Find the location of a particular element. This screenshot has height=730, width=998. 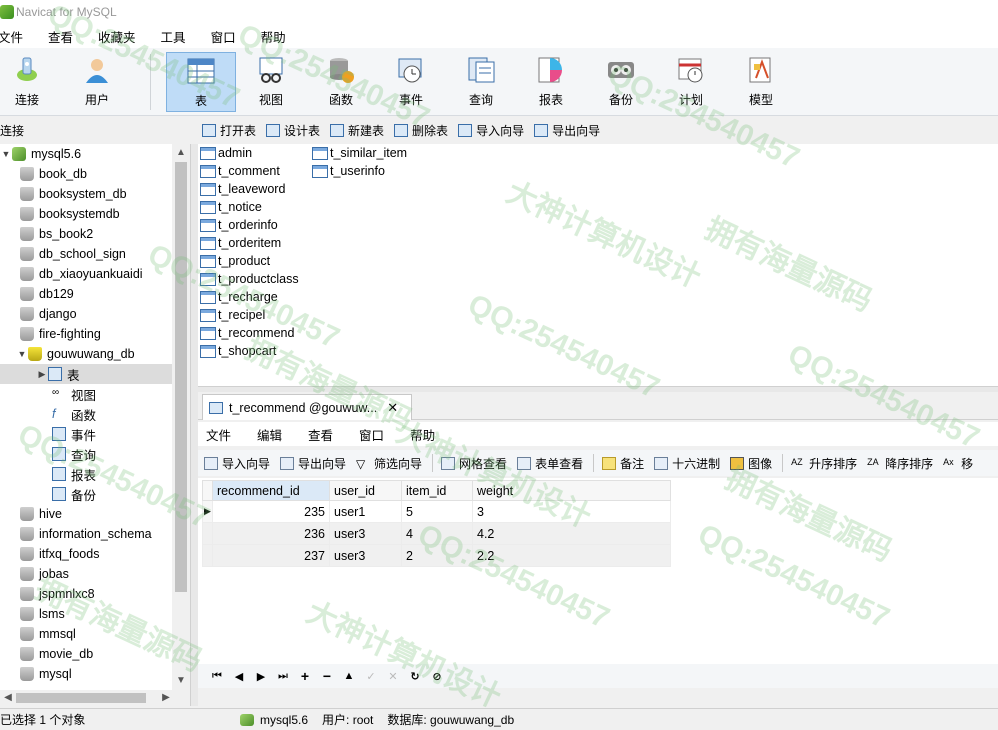

tree-item-database: bs_book2 is located at coordinates (86, 234).